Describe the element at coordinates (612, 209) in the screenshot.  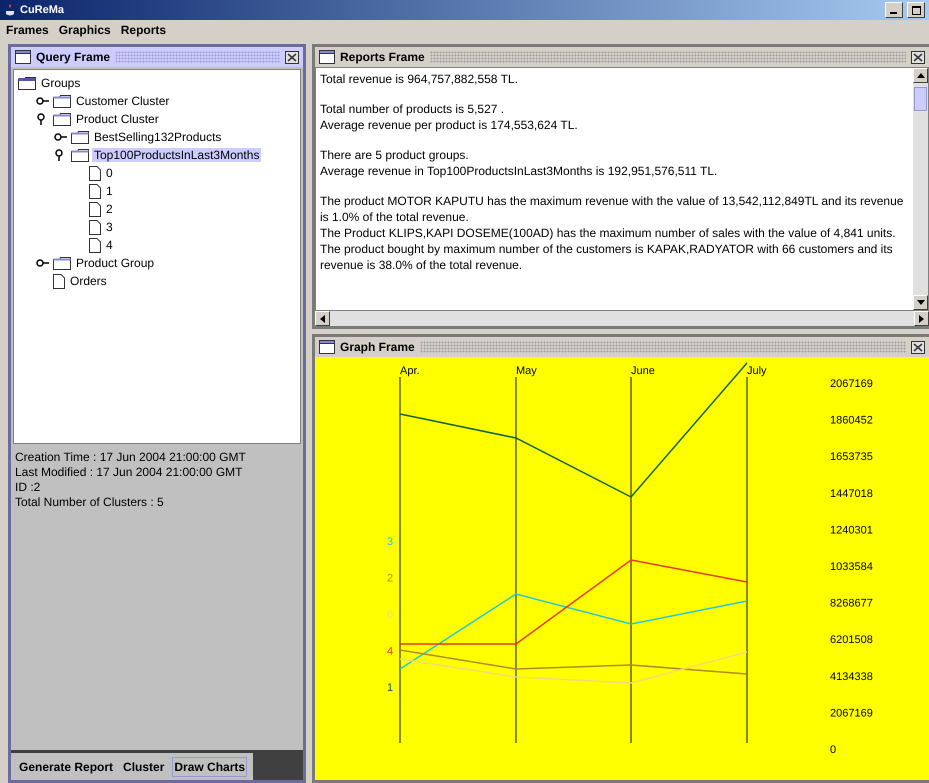
I see `report-text: The product MOTOR KAPUTU has the maximum revenue with the value of 13,542,112,849TL and its revenue is 1.0% of the total revenue.` at that location.